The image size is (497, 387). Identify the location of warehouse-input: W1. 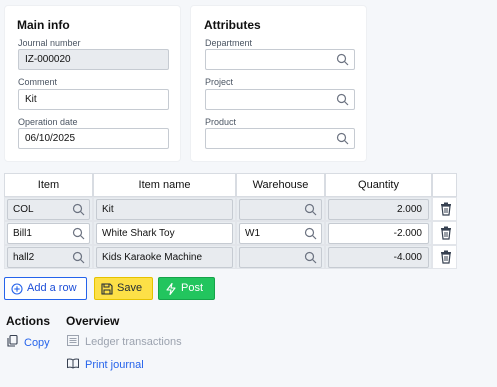
(280, 233).